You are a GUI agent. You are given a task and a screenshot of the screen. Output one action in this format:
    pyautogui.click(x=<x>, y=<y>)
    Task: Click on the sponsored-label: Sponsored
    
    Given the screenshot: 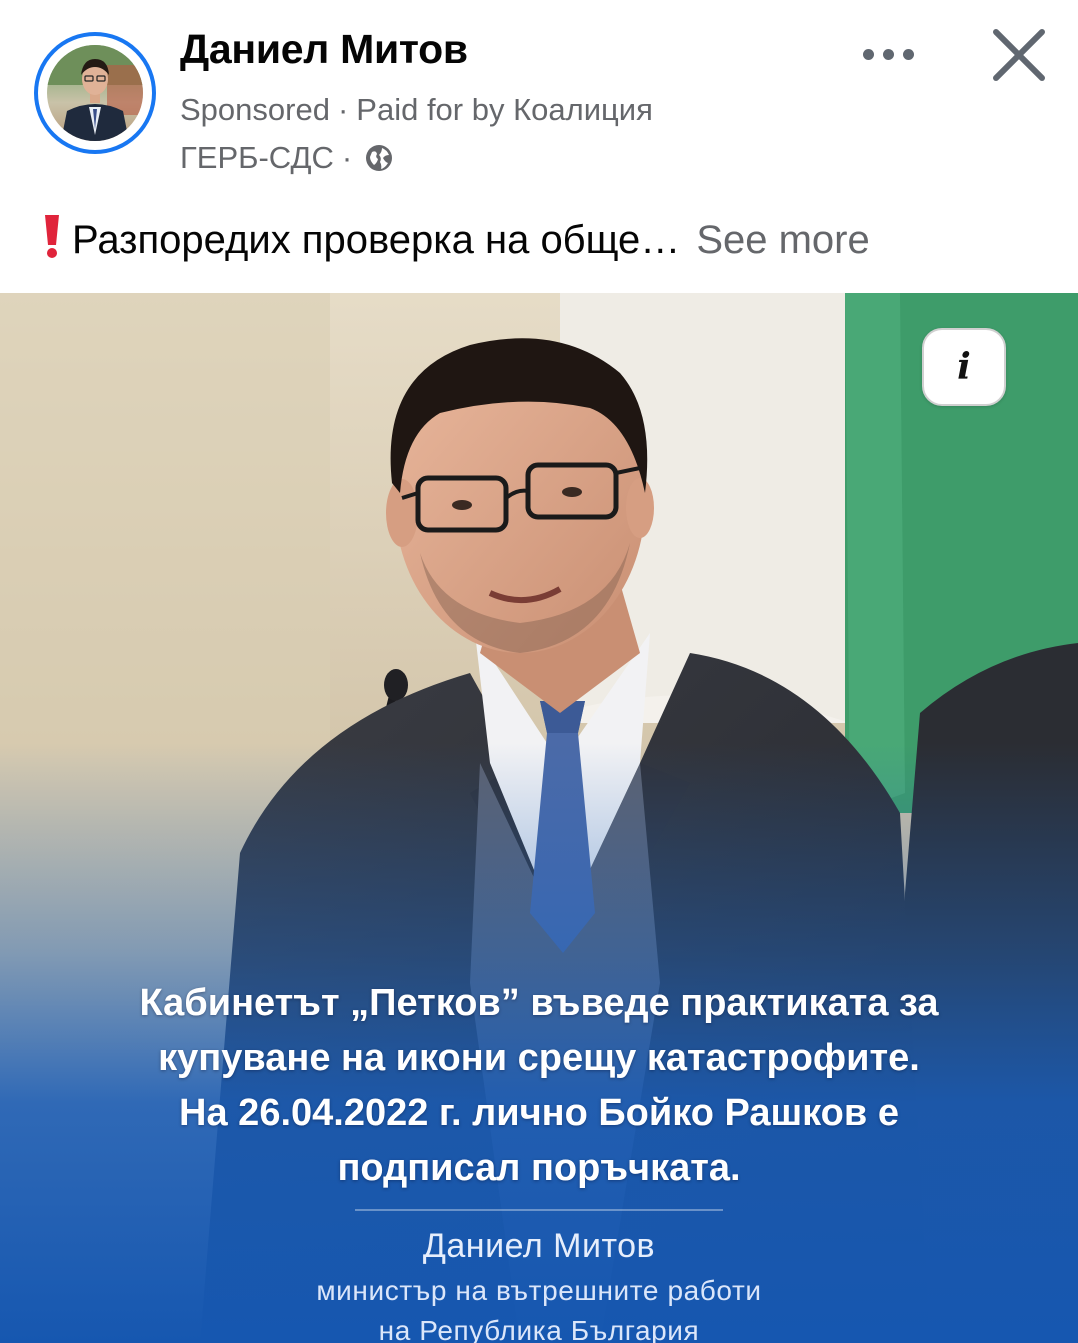 What is the action you would take?
    pyautogui.click(x=255, y=109)
    